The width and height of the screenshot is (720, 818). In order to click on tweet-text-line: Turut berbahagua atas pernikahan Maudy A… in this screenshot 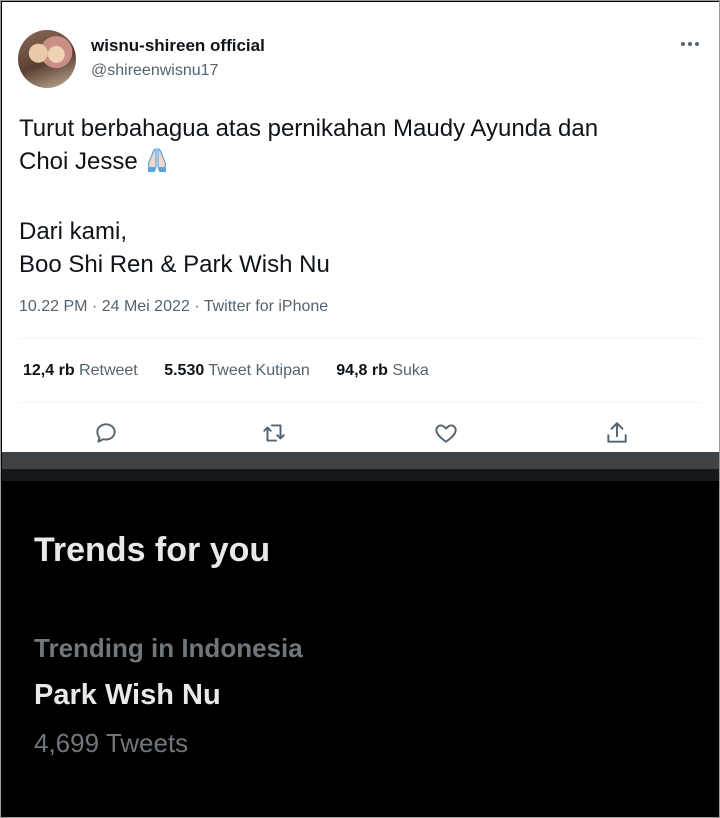, I will do `click(309, 128)`.